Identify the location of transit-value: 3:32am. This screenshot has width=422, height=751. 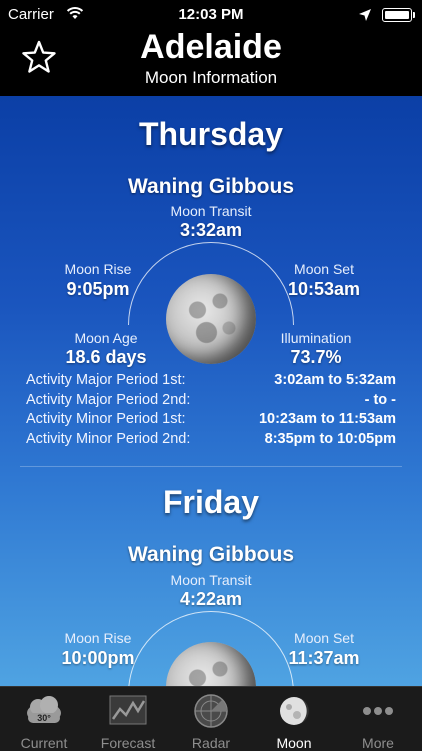
(211, 230).